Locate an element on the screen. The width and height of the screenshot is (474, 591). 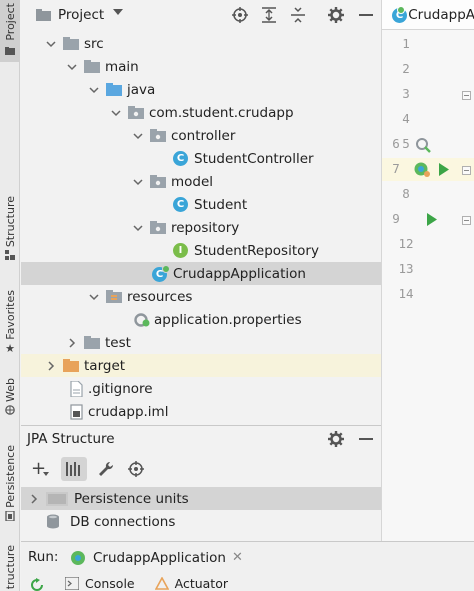
tool-tab-structure-bottom: tructure is located at coordinates (10, 568).